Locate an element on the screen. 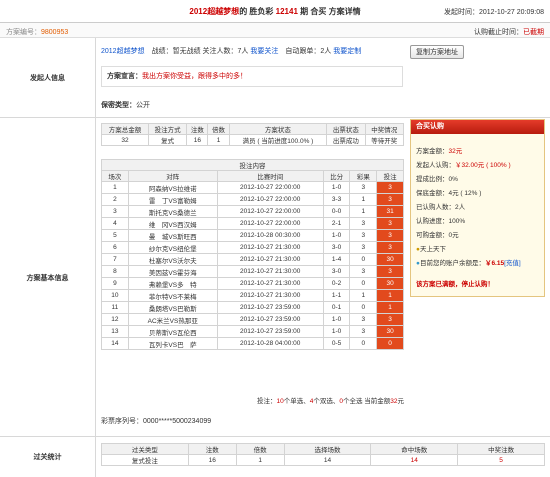 The width and height of the screenshot is (550, 477). table-row: 7 杜塞尔VS沃尔夫 2012-10-27 21:30:00 1-4 0 30 is located at coordinates (252, 259).